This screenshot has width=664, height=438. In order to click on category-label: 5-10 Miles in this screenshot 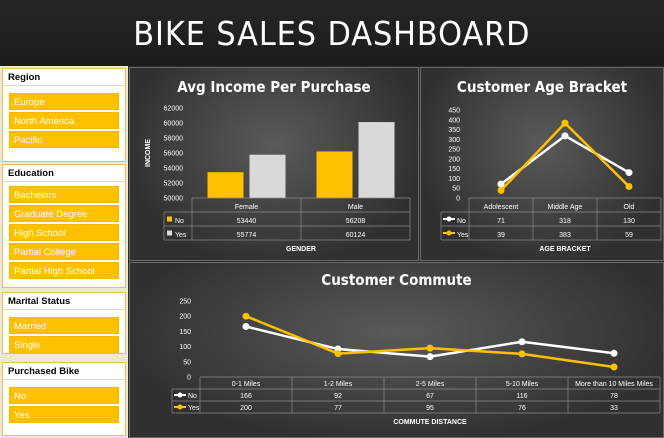, I will do `click(522, 384)`.